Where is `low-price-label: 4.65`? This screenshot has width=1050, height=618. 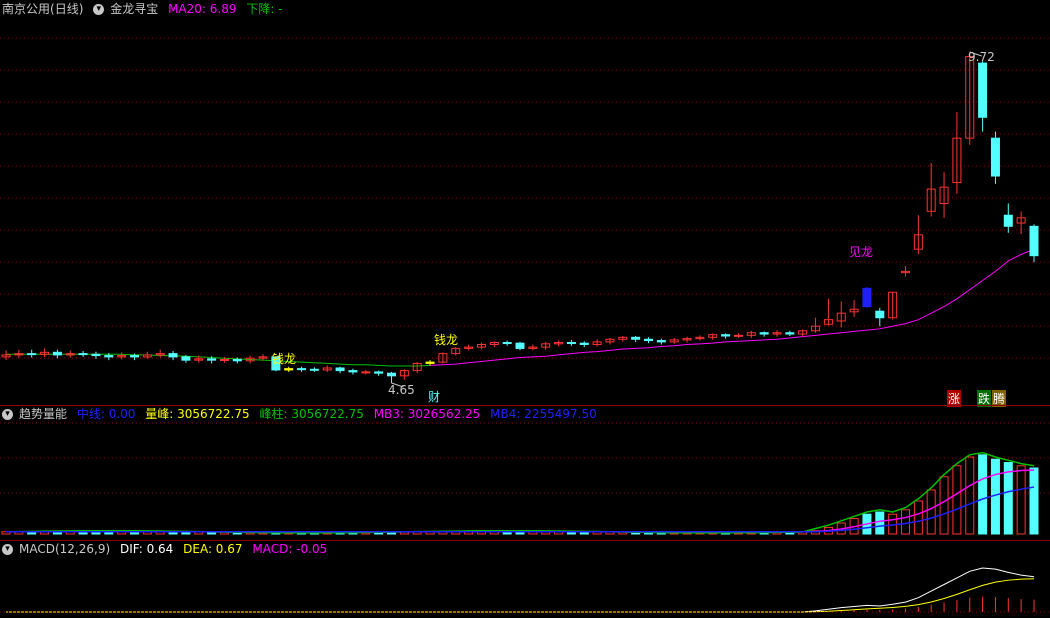
low-price-label: 4.65 is located at coordinates (401, 390).